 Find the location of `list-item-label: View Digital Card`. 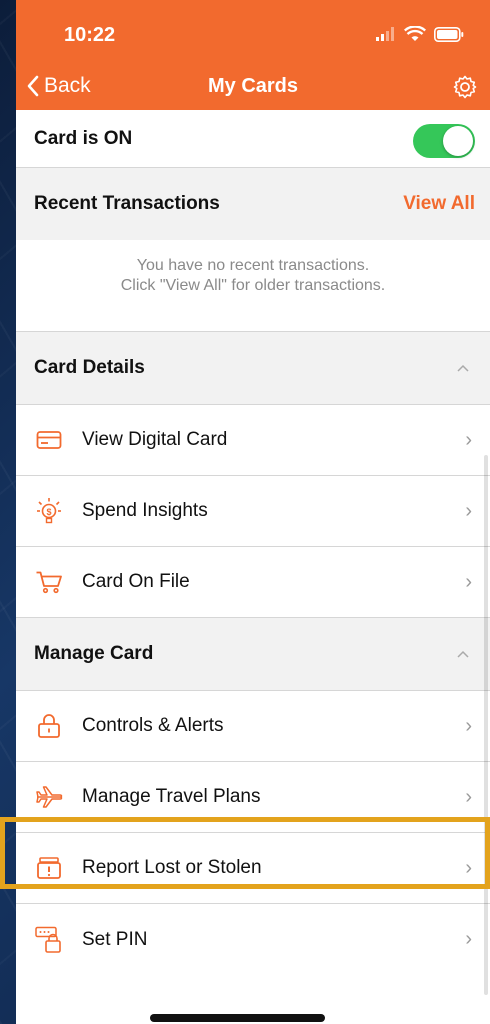

list-item-label: View Digital Card is located at coordinates (155, 439).